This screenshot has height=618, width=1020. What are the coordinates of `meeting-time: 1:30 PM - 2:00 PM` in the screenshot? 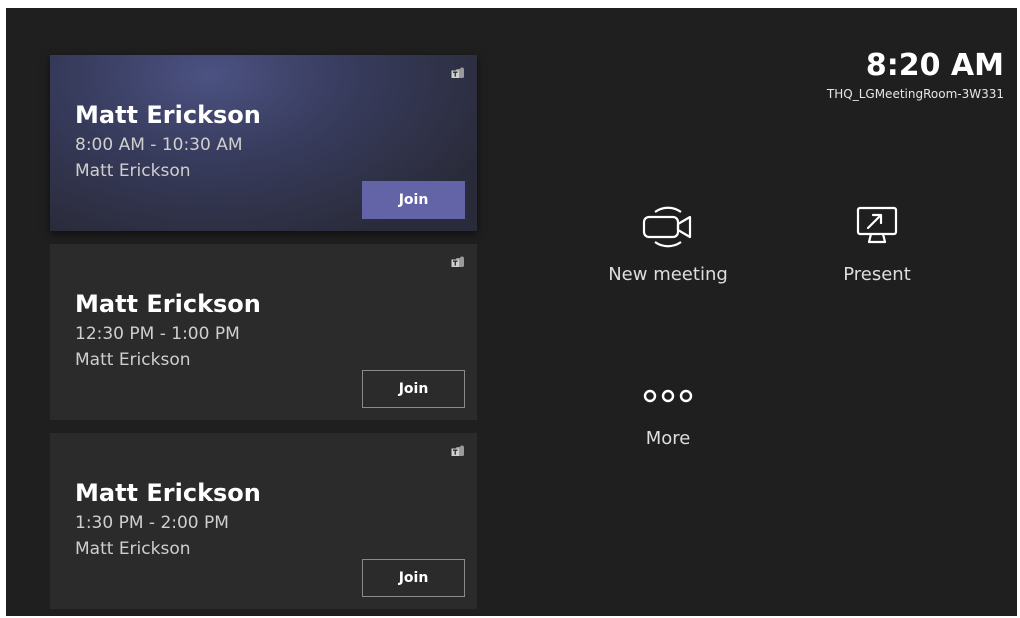 It's located at (152, 523).